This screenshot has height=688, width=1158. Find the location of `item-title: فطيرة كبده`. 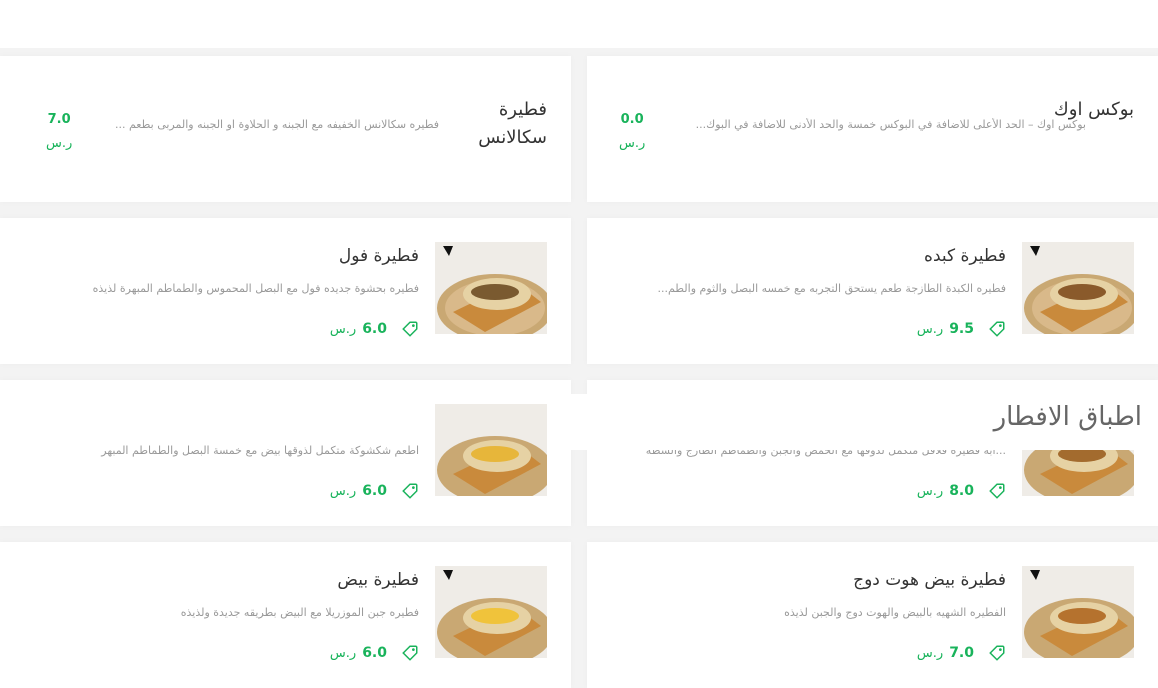

item-title: فطيرة كبده is located at coordinates (965, 256).